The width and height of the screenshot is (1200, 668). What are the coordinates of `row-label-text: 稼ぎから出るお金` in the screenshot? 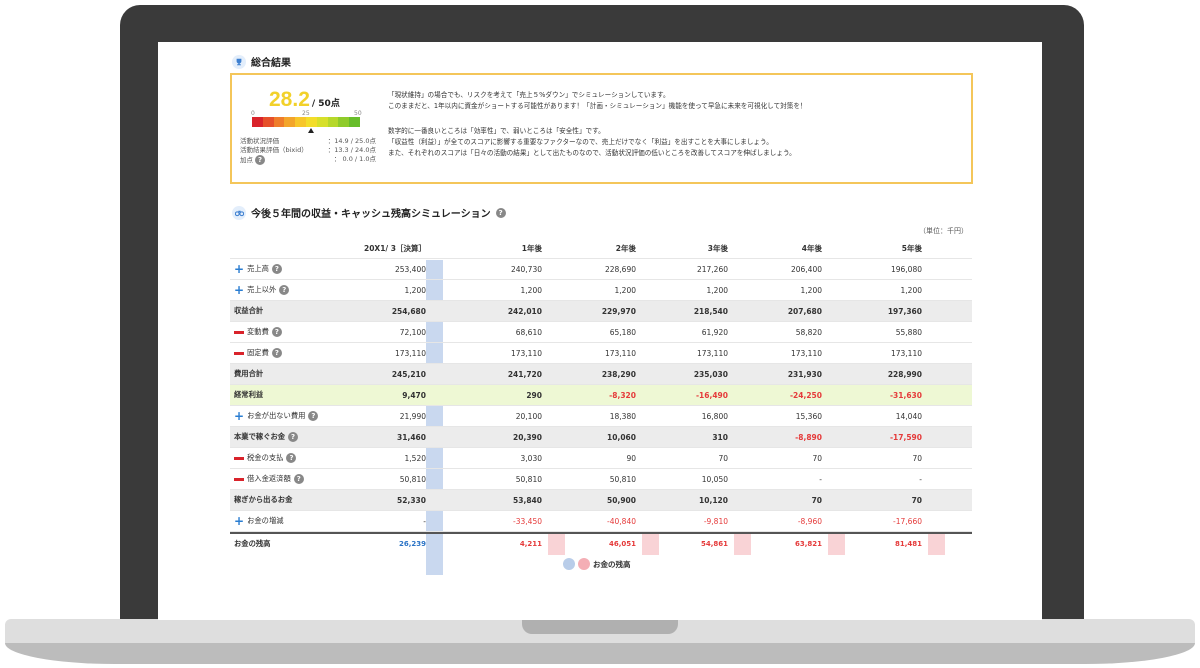 It's located at (263, 499).